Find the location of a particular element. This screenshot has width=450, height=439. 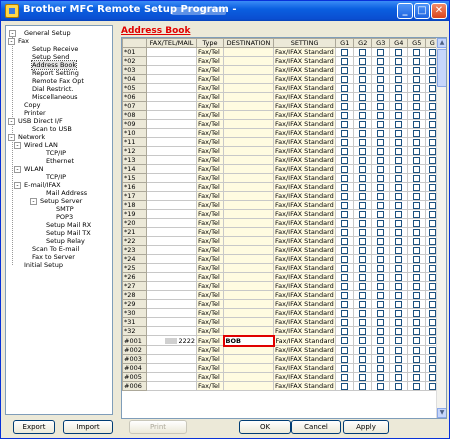

table-row: *28 Fax/Tel Fax/IFAX Standard is located at coordinates (281, 295).